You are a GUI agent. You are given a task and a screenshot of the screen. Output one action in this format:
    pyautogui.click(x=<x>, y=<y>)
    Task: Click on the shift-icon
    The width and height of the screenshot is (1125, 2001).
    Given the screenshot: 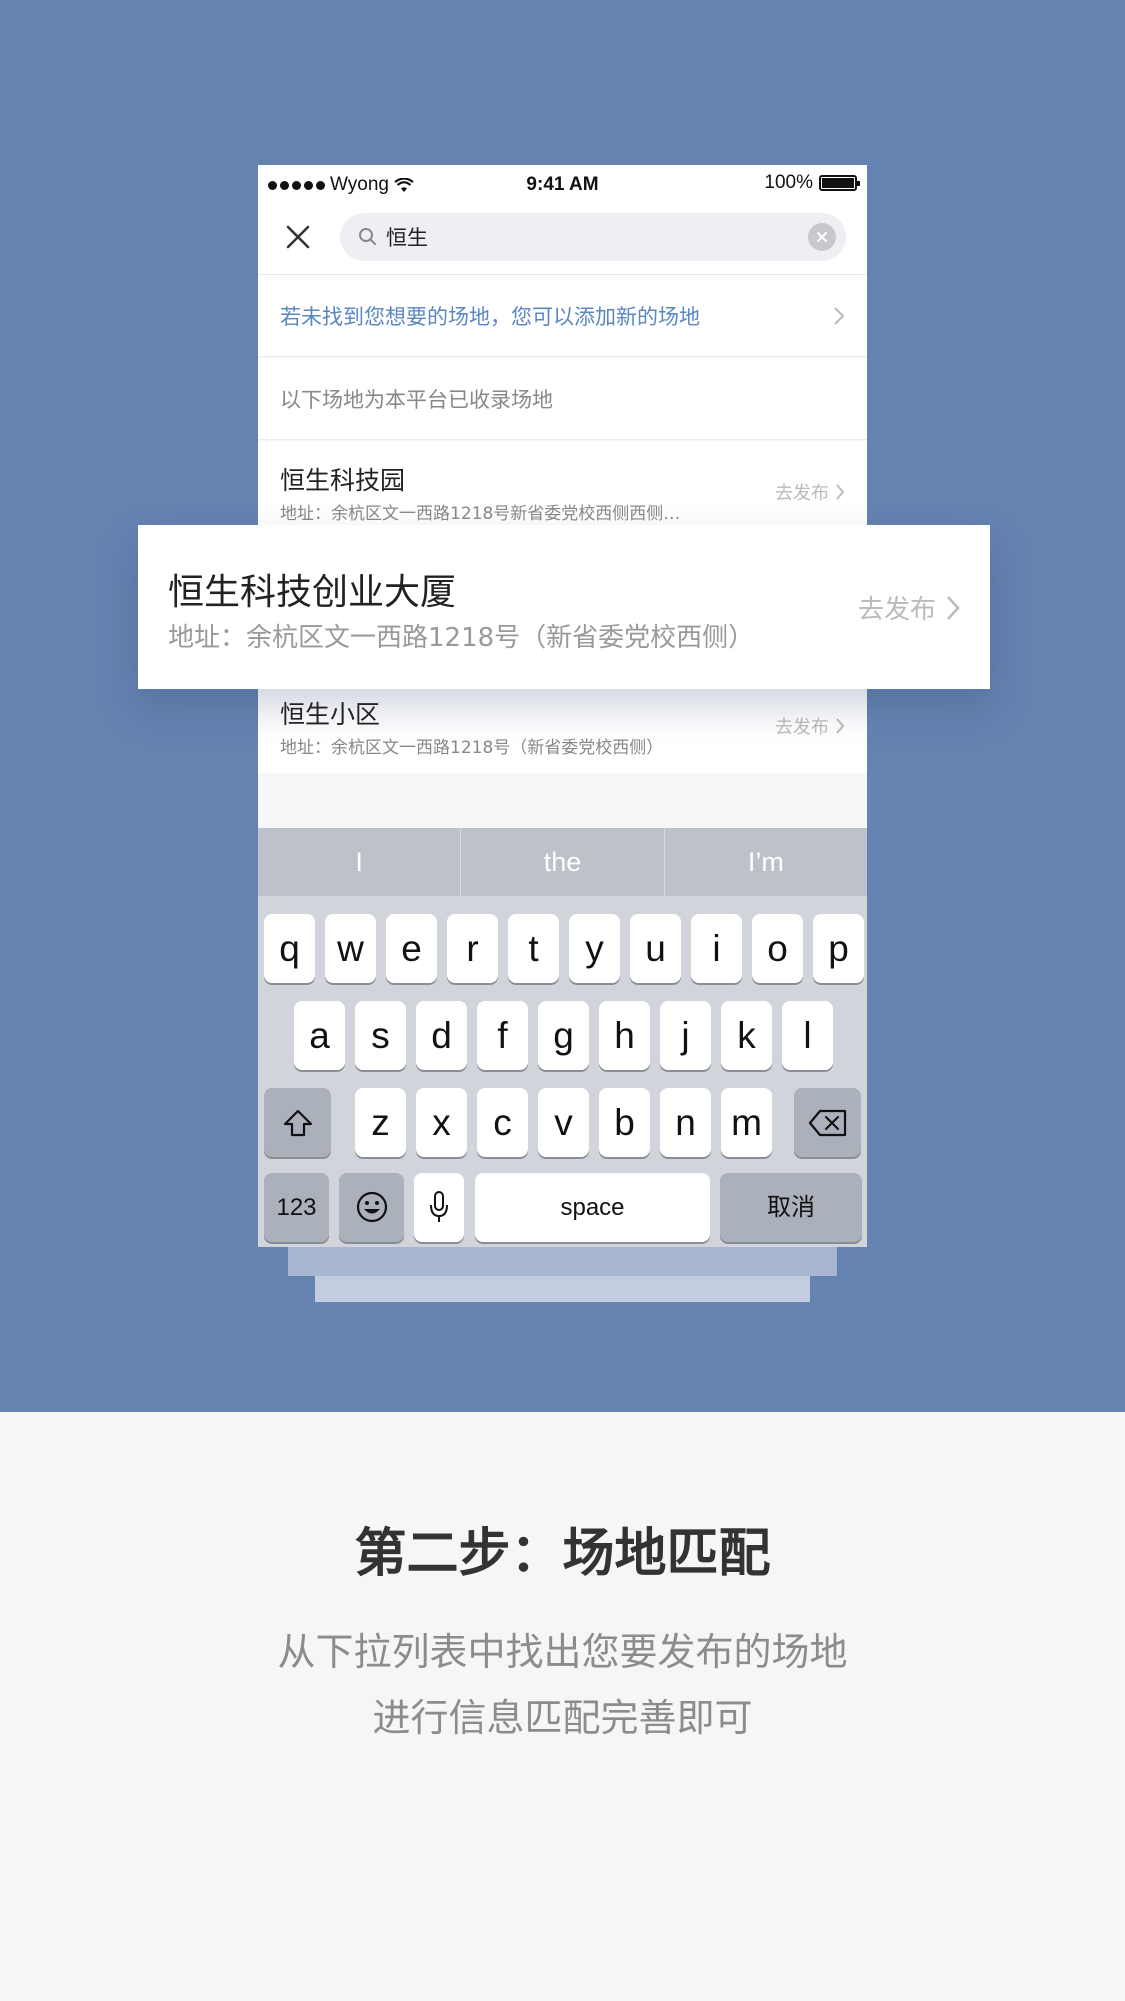 What is the action you would take?
    pyautogui.click(x=297, y=1123)
    